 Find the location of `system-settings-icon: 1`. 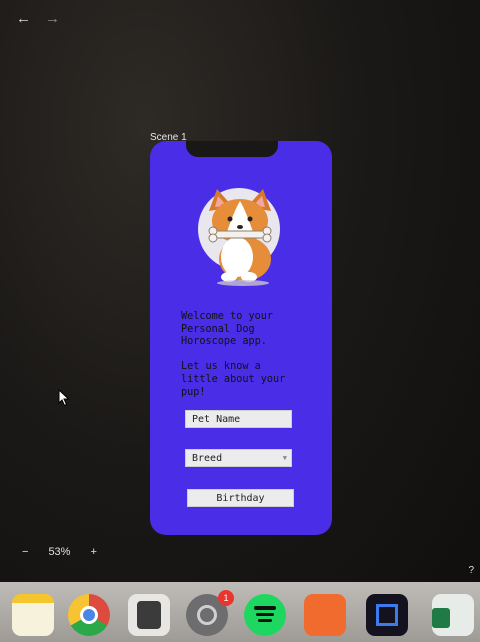

system-settings-icon: 1 is located at coordinates (210, 613).